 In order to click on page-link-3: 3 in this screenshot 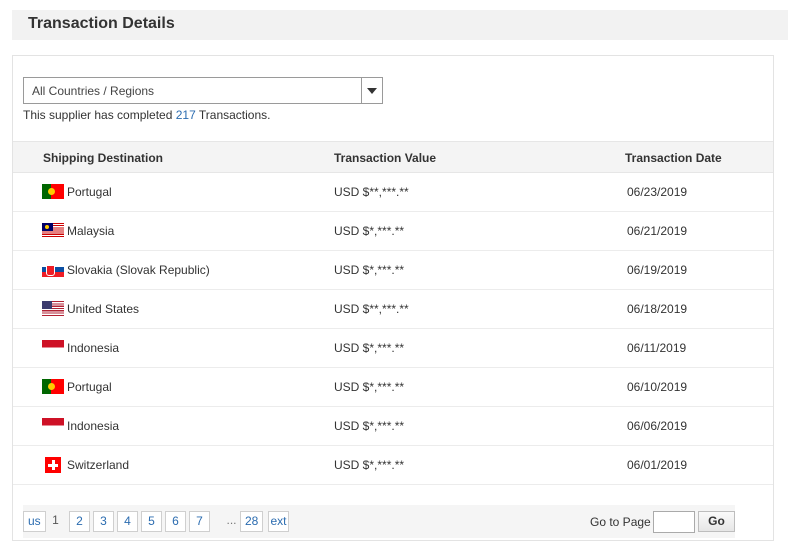, I will do `click(103, 521)`.